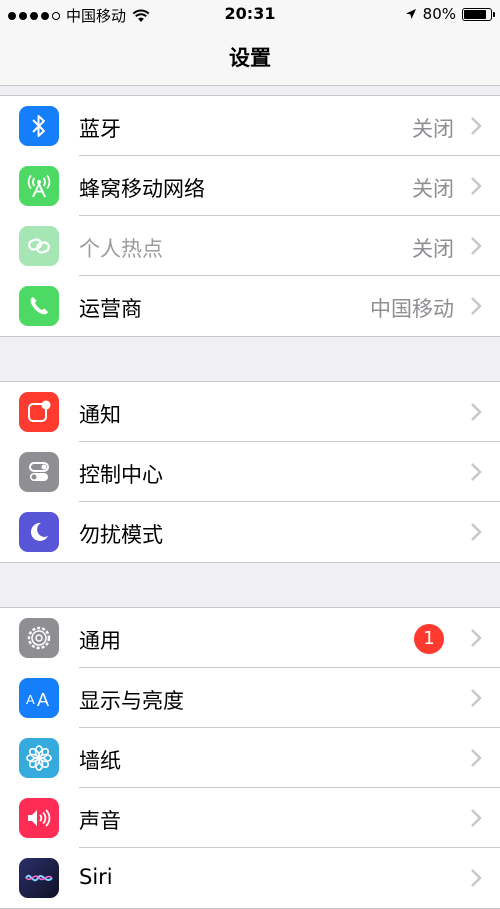 The width and height of the screenshot is (500, 909). I want to click on battery-icon, so click(478, 14).